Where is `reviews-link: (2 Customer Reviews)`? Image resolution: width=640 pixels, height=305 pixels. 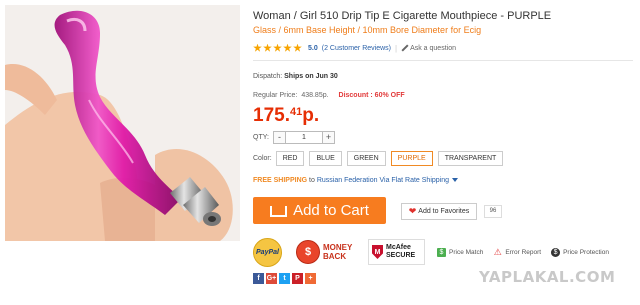
reviews-link: (2 Customer Reviews) is located at coordinates (356, 48).